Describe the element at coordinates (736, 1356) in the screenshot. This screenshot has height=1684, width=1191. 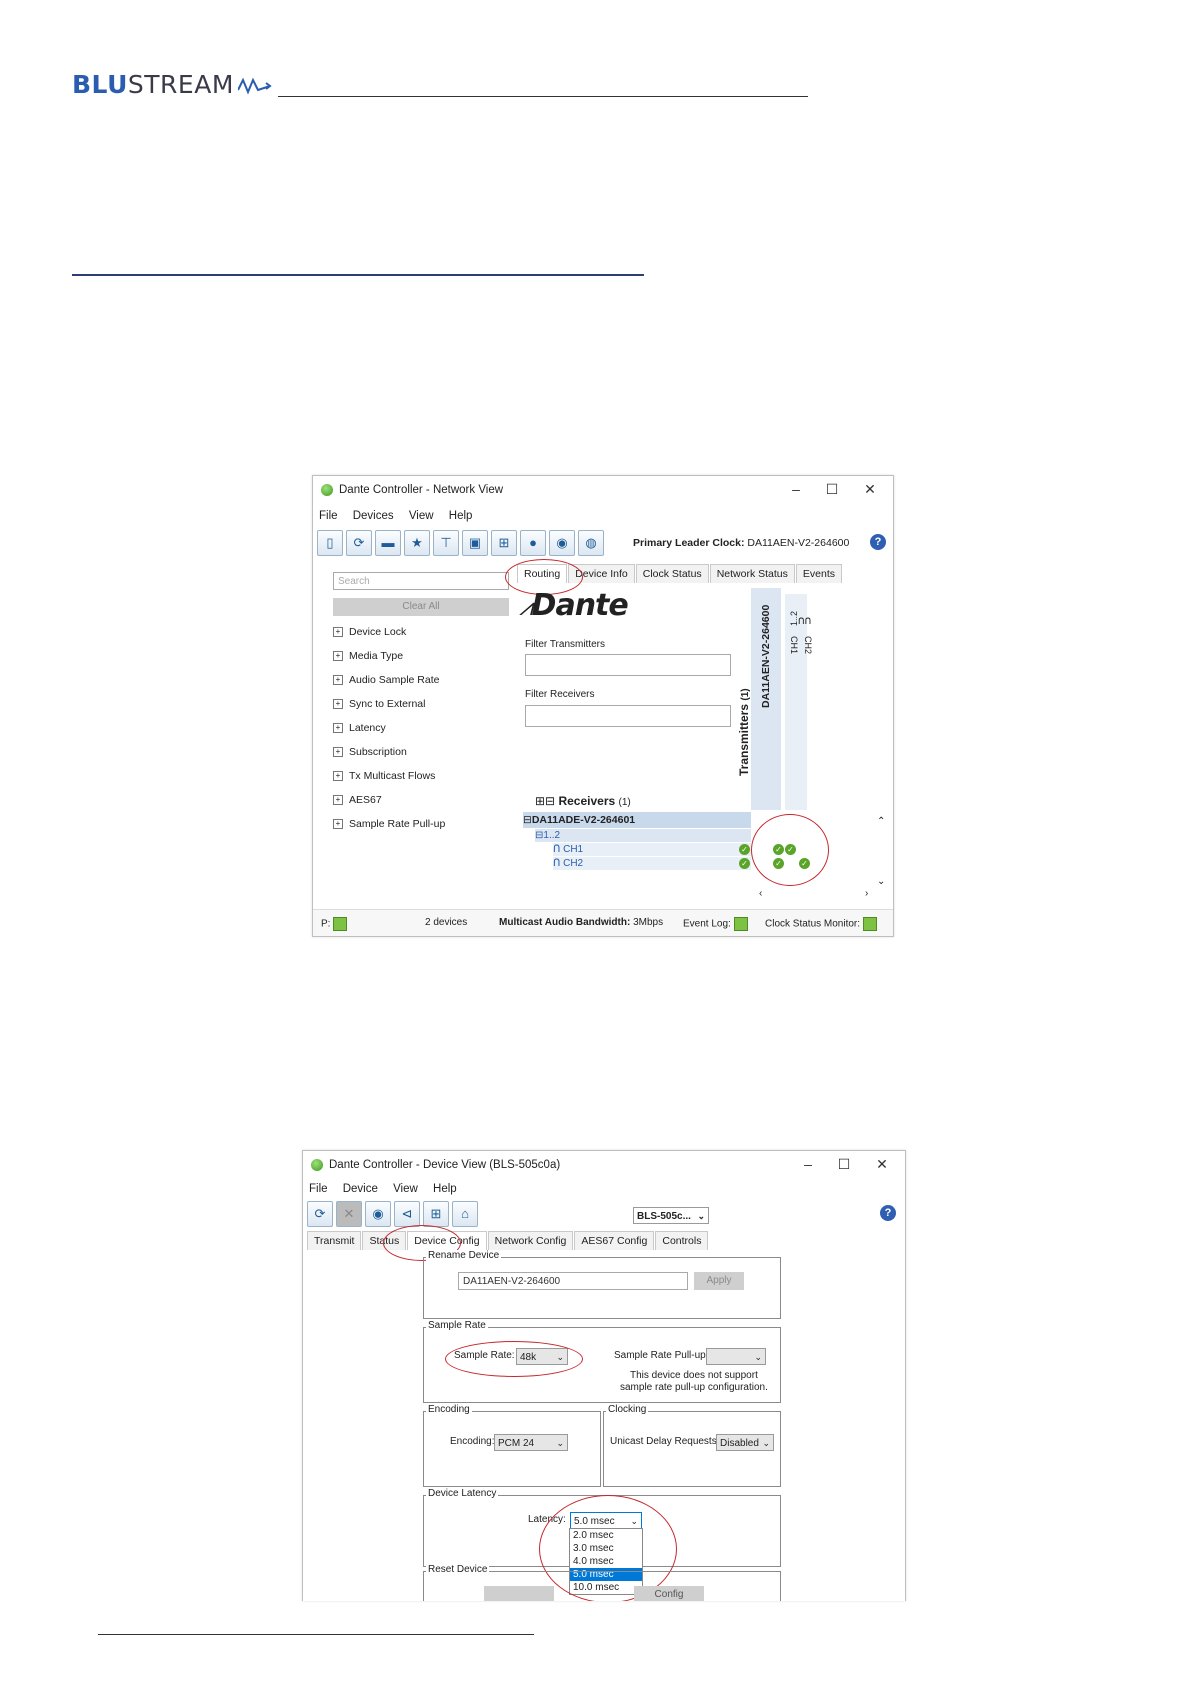
I see `pullup-select: ⌄` at that location.